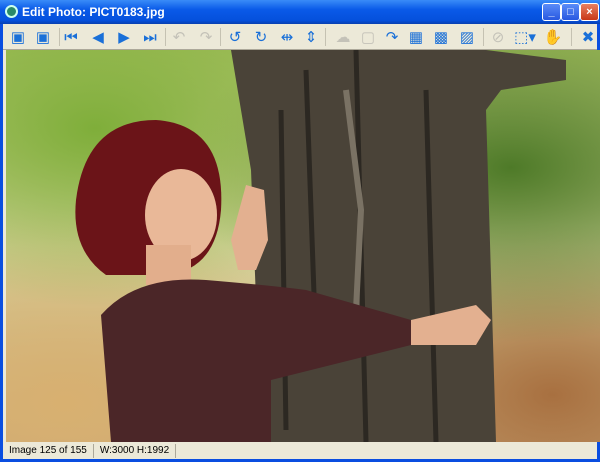  I want to click on status-bar: Image 125 of 155 W:3000 H:1992, so click(300, 451).